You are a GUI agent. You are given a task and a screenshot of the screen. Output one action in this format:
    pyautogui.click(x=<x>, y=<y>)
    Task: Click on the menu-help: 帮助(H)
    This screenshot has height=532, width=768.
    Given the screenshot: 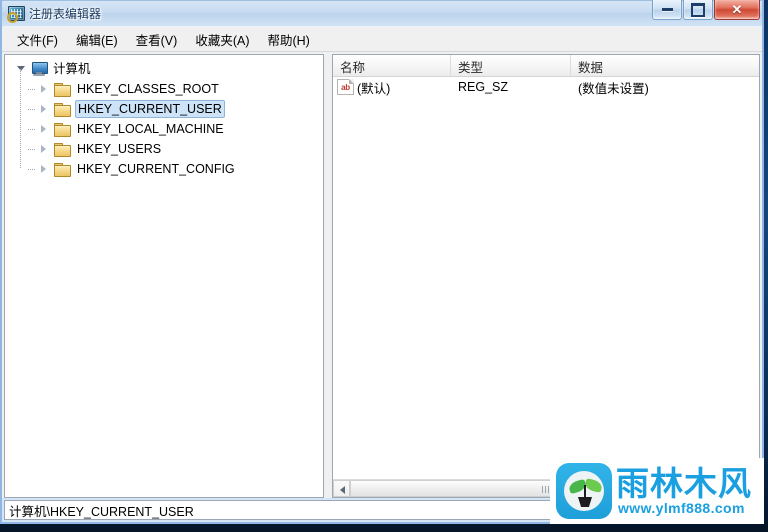 What is the action you would take?
    pyautogui.click(x=288, y=39)
    